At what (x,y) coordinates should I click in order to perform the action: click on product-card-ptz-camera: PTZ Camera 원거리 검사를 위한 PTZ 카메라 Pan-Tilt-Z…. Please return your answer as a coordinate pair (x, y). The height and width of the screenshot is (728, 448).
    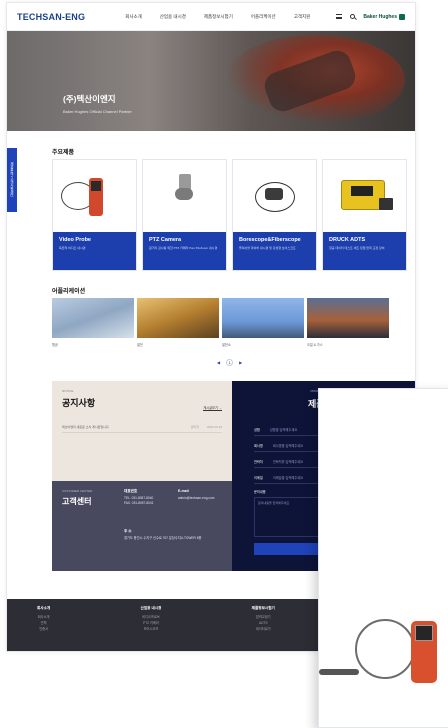
    Looking at the image, I should click on (184, 215).